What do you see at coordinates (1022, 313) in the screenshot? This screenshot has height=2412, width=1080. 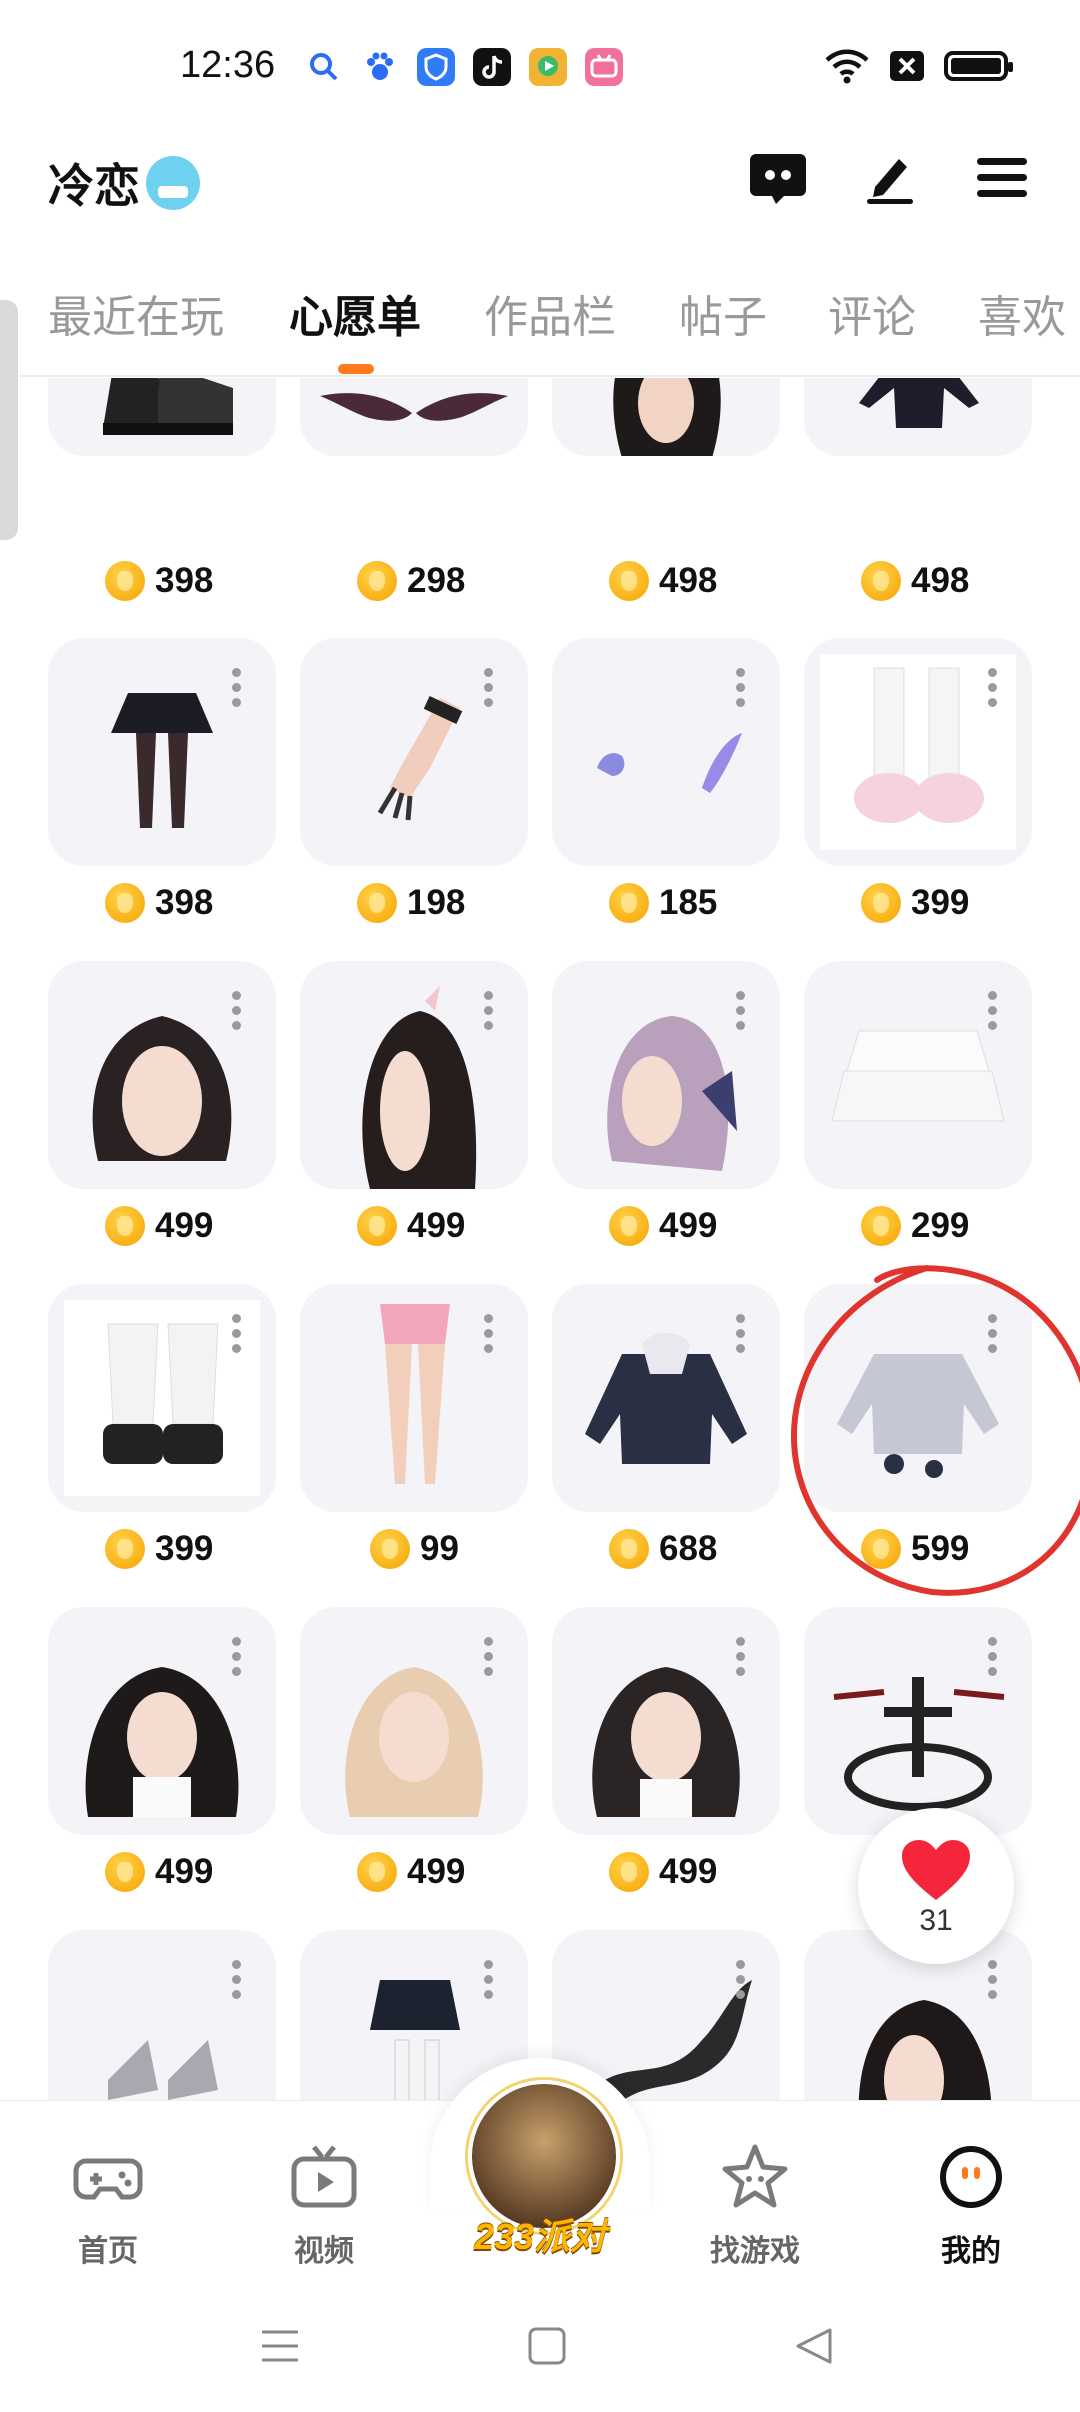 I see `tab-likes: 喜欢` at bounding box center [1022, 313].